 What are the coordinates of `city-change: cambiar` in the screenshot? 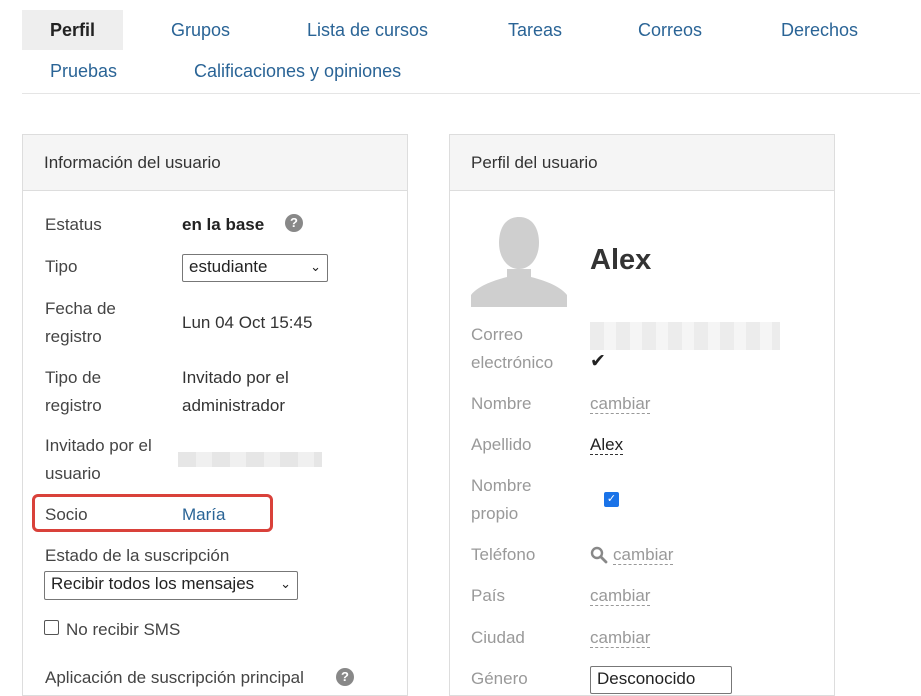 It's located at (620, 638).